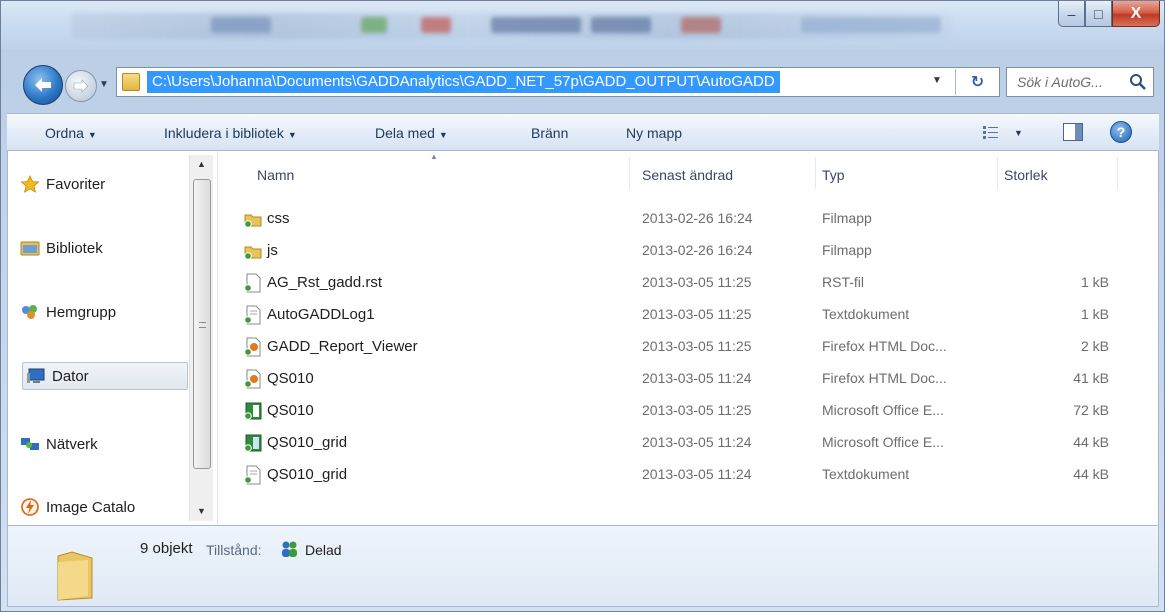 The image size is (1165, 612). What do you see at coordinates (272, 250) in the screenshot?
I see `file-name: js` at bounding box center [272, 250].